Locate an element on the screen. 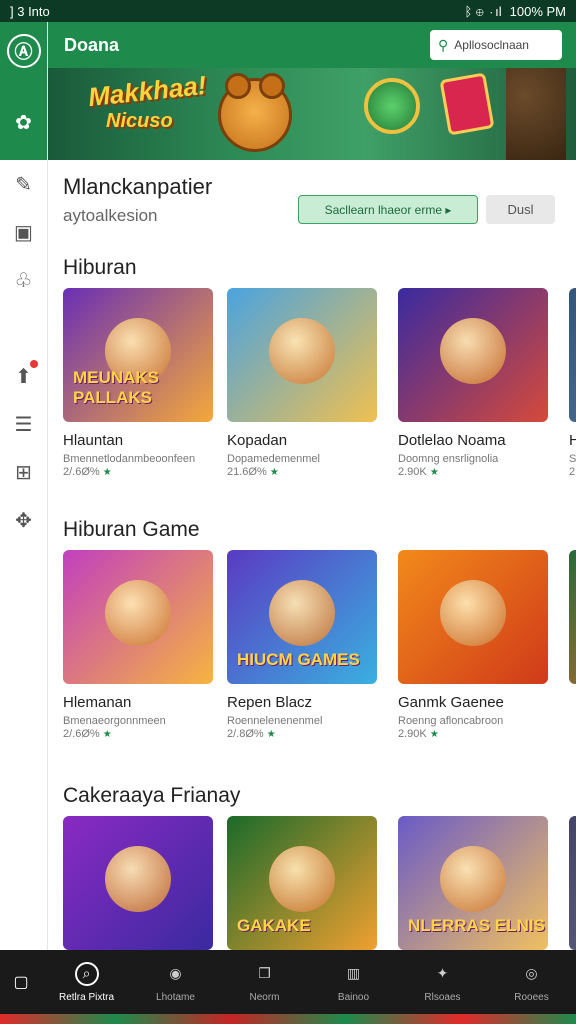 The width and height of the screenshot is (576, 1024). image-icon: ▣ is located at coordinates (24, 232).